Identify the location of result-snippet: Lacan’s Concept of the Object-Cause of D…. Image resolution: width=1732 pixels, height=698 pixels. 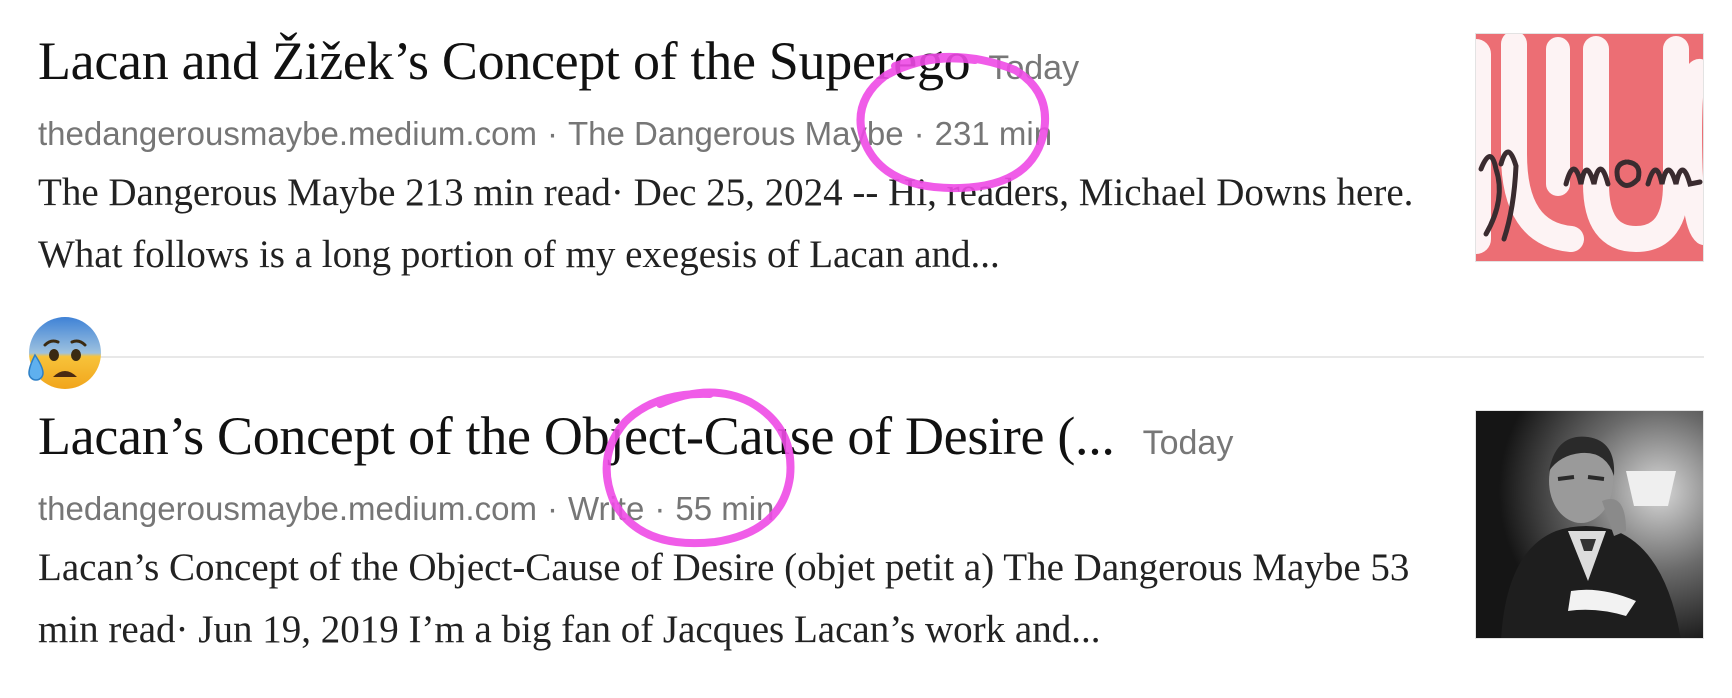
(724, 598).